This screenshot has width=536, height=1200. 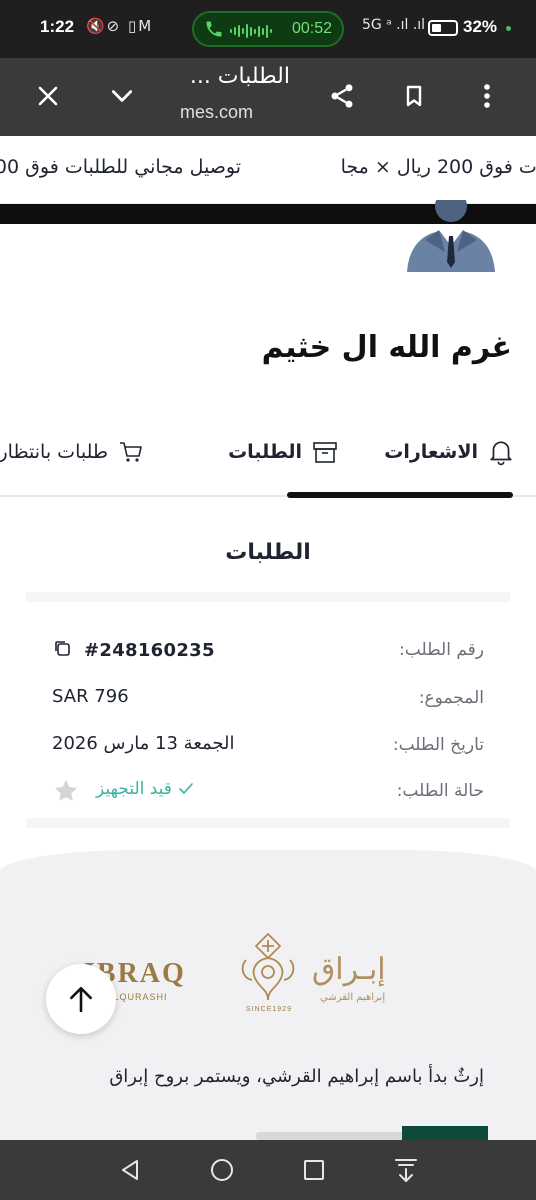 I want to click on page-url: mes.com, so click(x=216, y=112).